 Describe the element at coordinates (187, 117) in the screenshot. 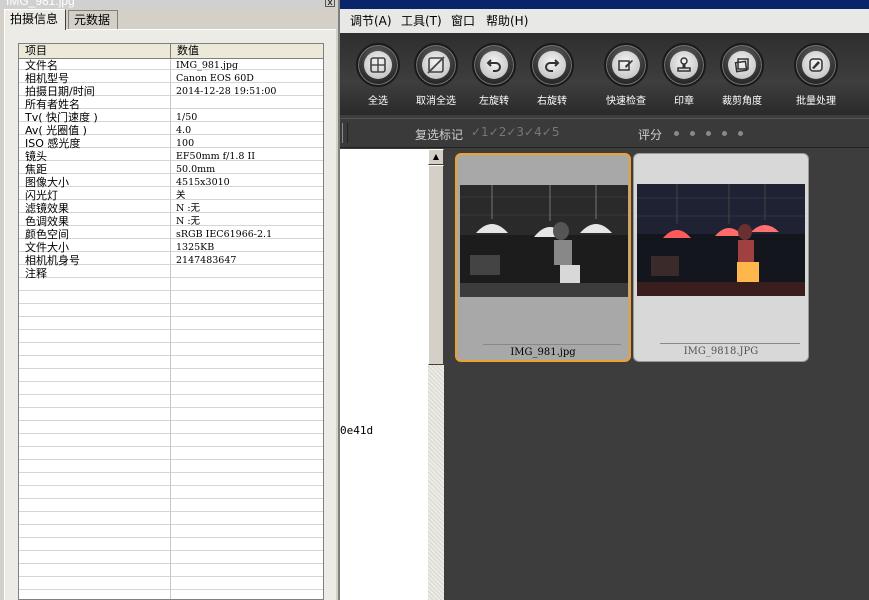

I see `row-item-value: 1/50` at that location.